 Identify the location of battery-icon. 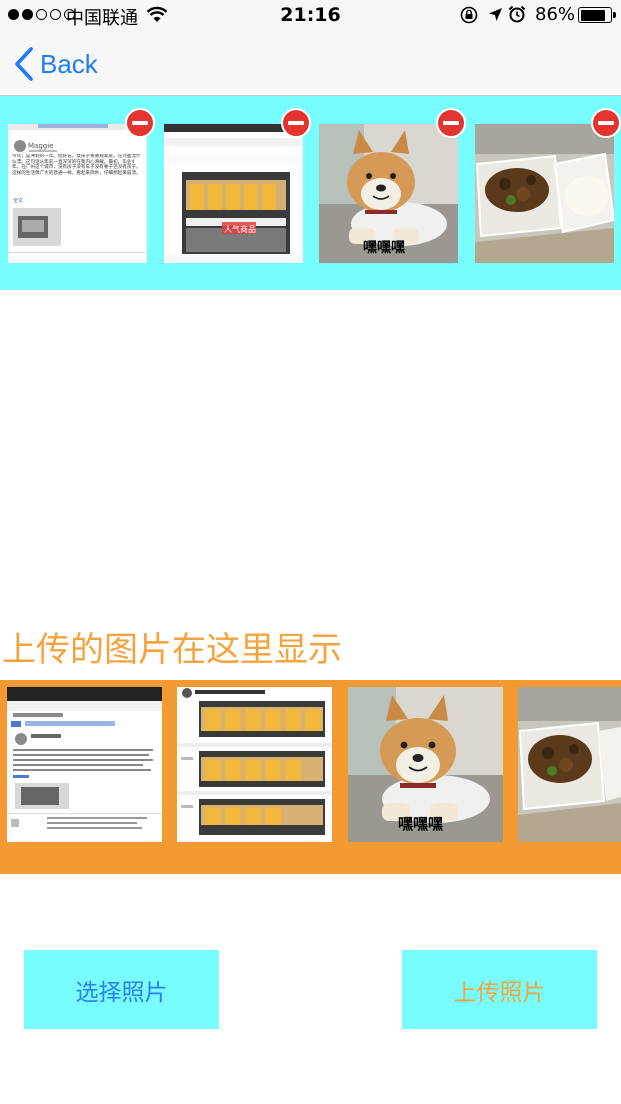
(597, 15).